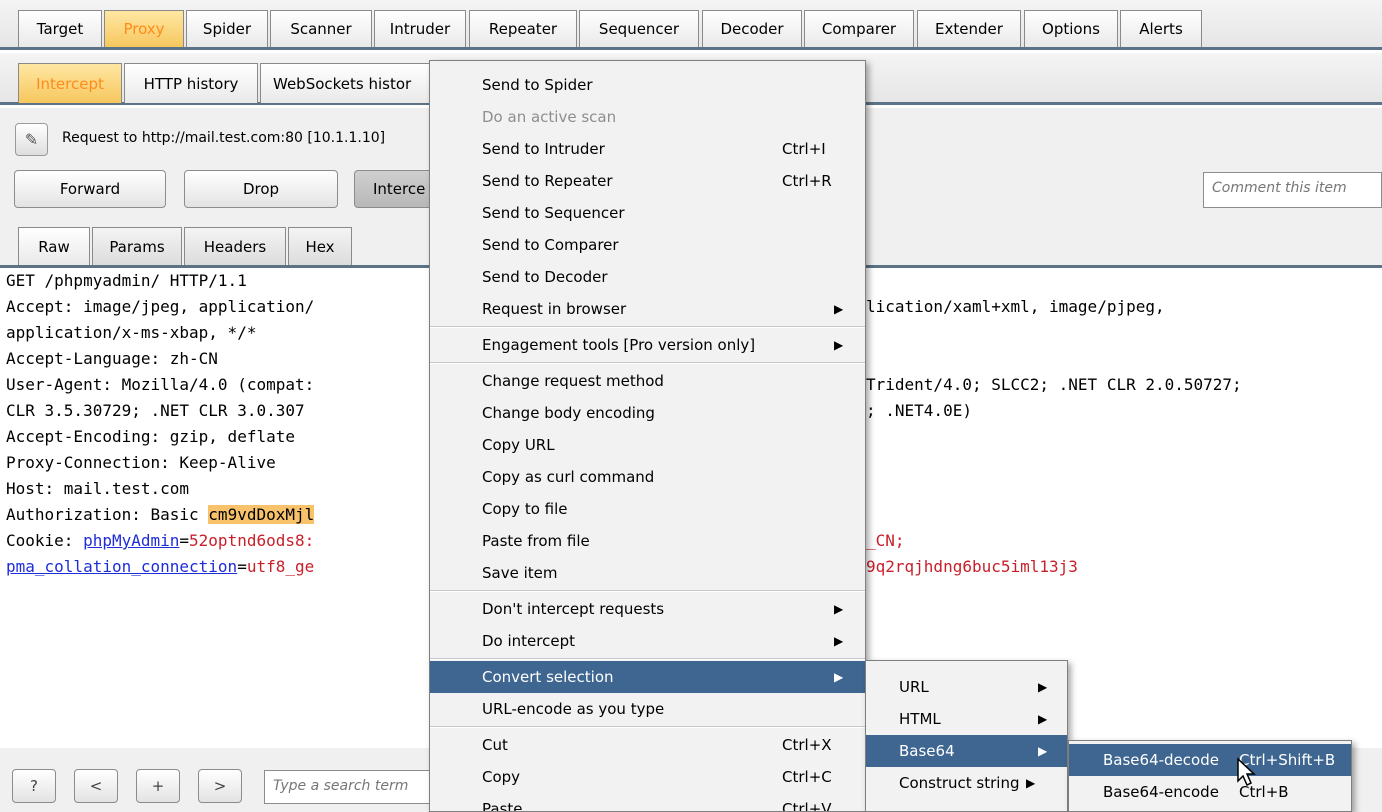 The width and height of the screenshot is (1382, 812). Describe the element at coordinates (927, 751) in the screenshot. I see `menu-item-label: Base64` at that location.